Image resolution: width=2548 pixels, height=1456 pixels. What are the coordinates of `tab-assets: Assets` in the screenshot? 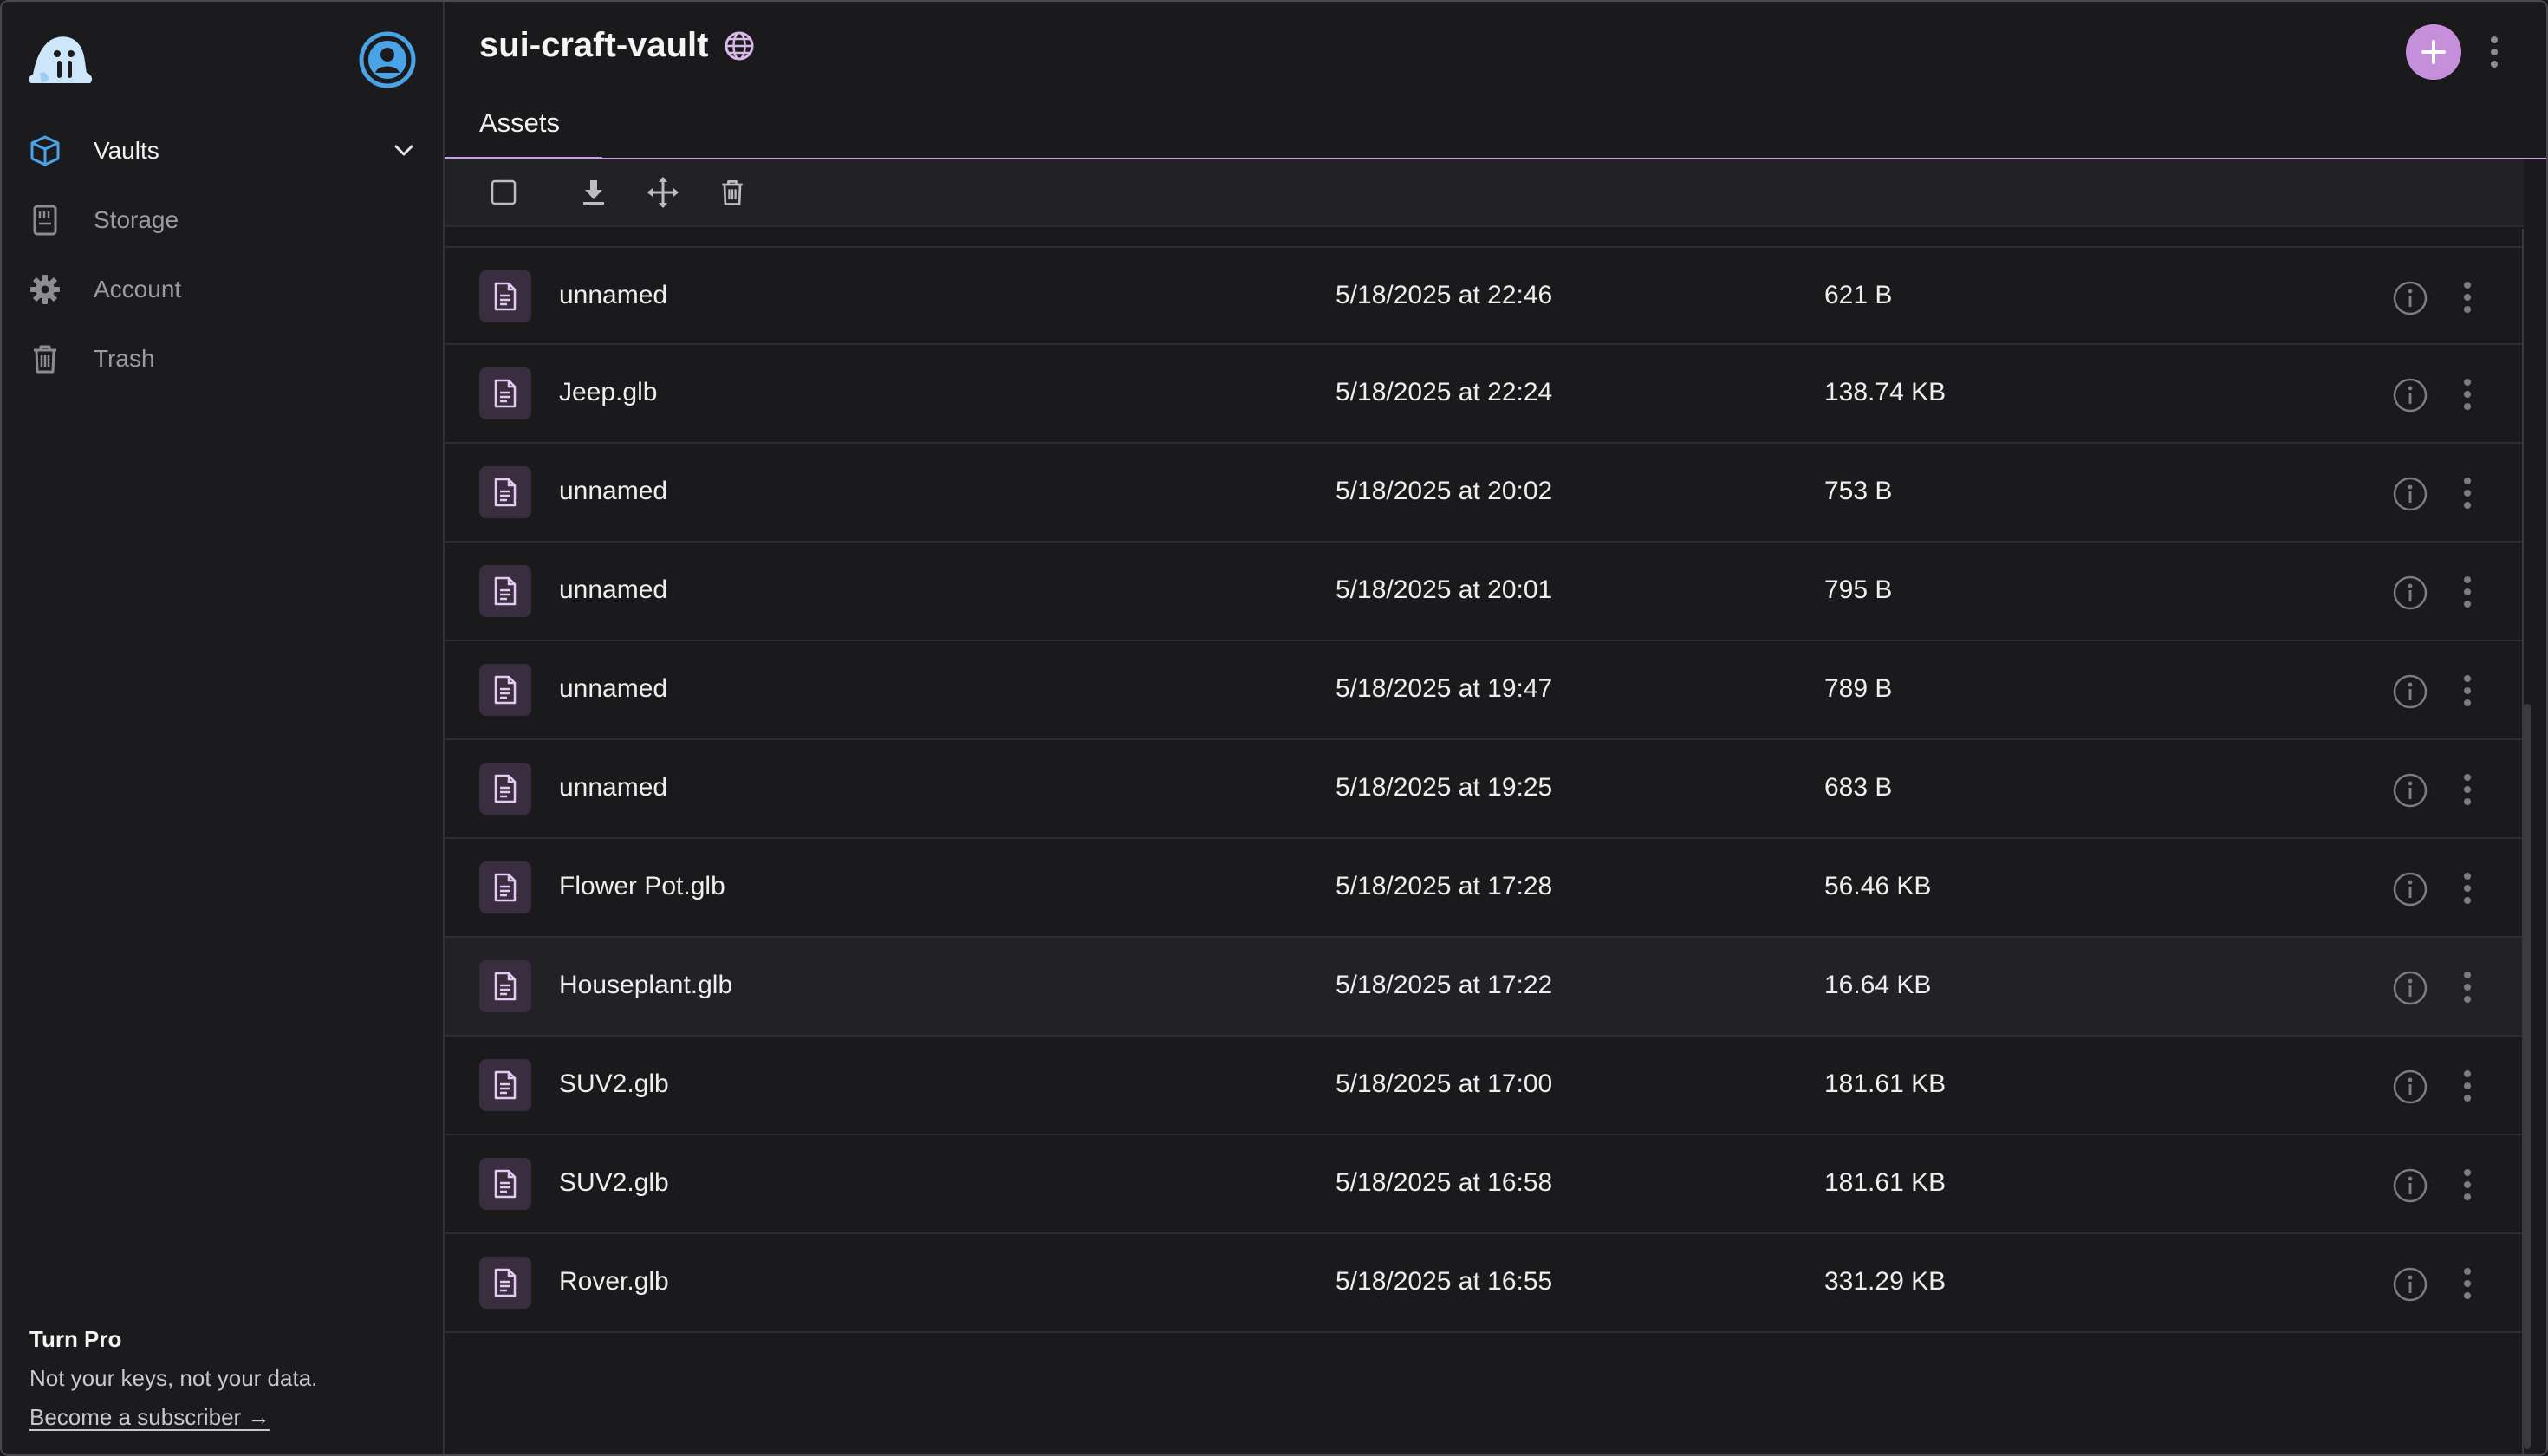 It's located at (519, 123).